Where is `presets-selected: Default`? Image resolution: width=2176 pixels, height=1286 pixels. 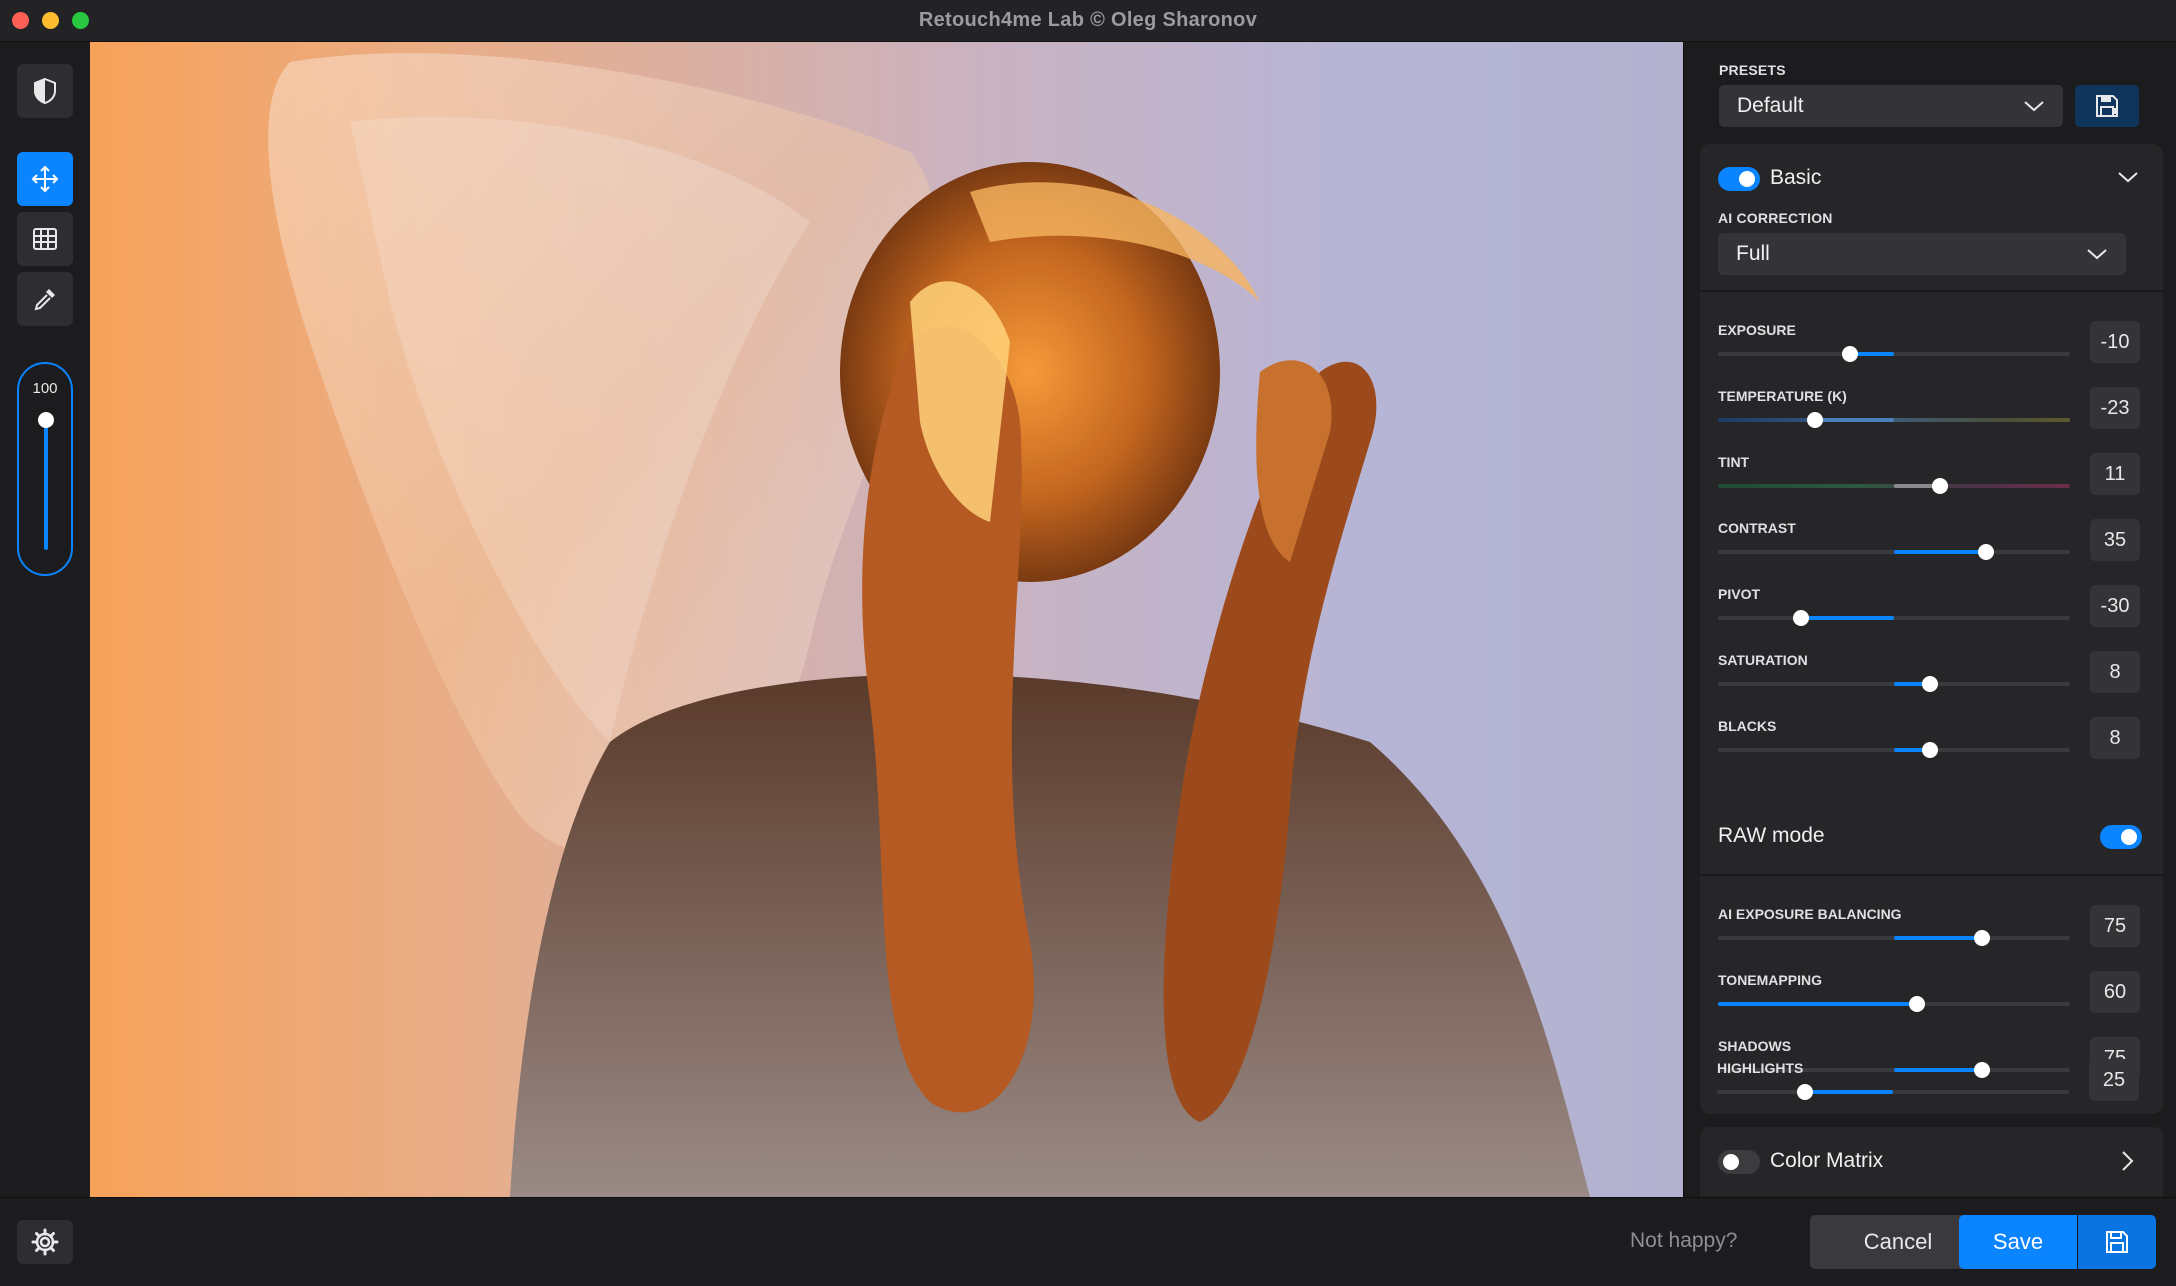
presets-selected: Default is located at coordinates (1770, 105).